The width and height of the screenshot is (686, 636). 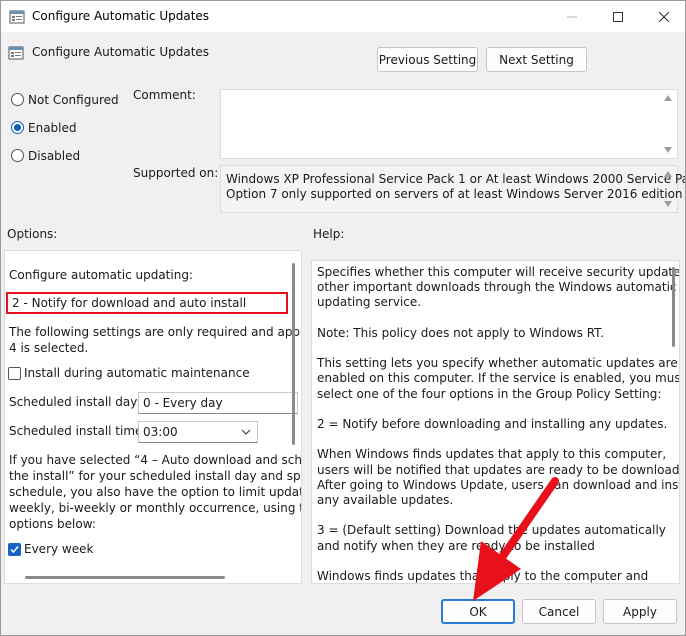 What do you see at coordinates (164, 95) in the screenshot?
I see `comment-label: Comment:` at bounding box center [164, 95].